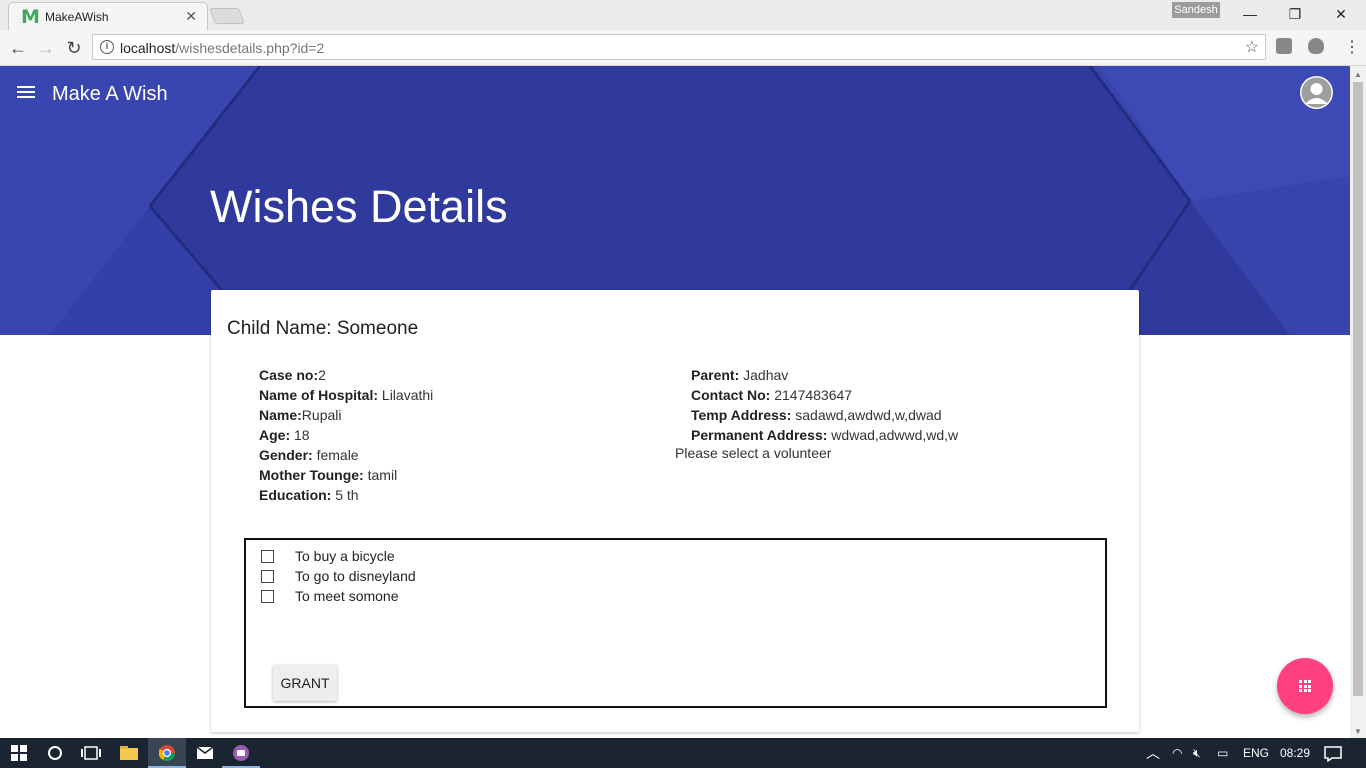 This screenshot has width=1366, height=768. I want to click on page-title: Wishes Details, so click(359, 206).